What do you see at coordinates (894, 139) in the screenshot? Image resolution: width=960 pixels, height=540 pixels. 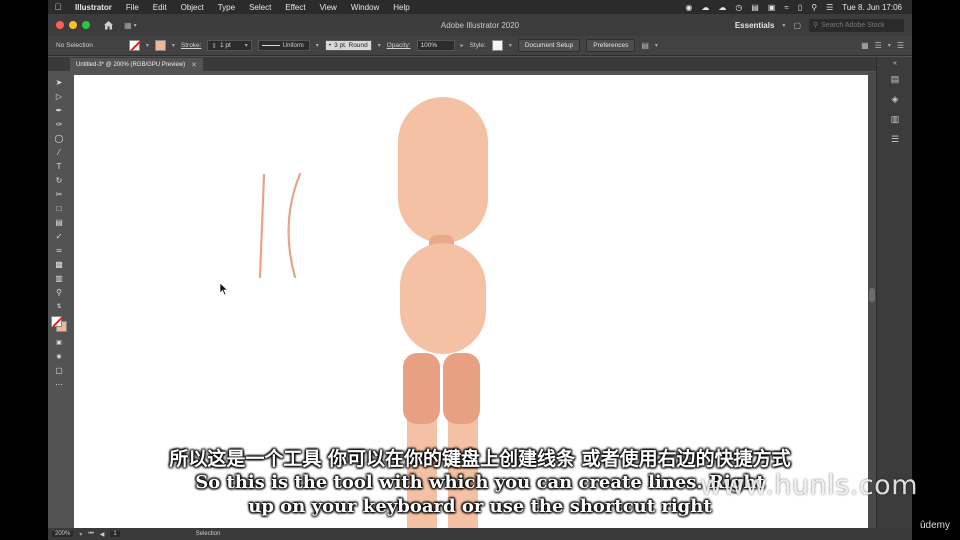 I see `stroke-panel-icon: ☰` at bounding box center [894, 139].